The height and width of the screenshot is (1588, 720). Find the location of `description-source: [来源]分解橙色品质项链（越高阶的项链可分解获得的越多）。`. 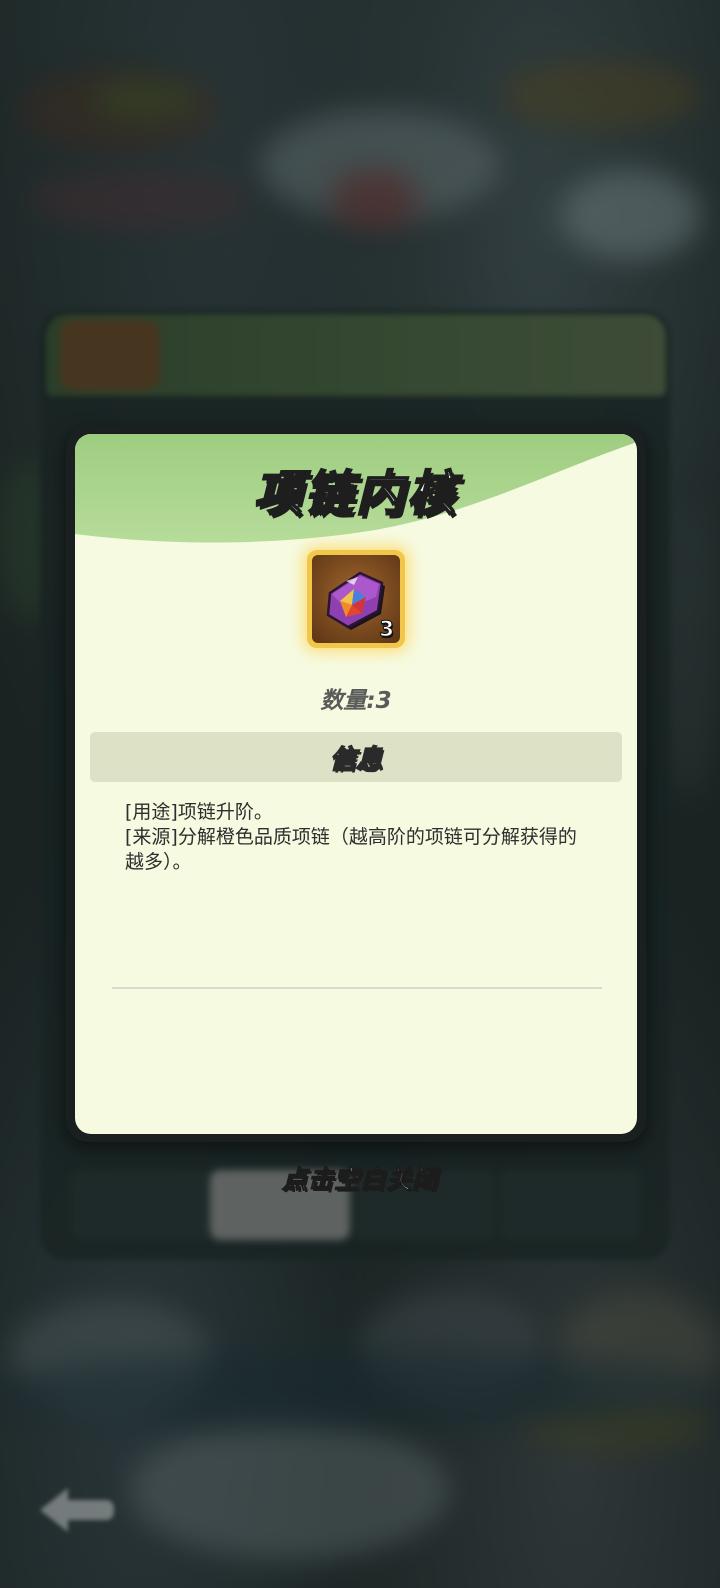

description-source: [来源]分解橙色品质项链（越高阶的项链可分解获得的越多）。 is located at coordinates (351, 849).